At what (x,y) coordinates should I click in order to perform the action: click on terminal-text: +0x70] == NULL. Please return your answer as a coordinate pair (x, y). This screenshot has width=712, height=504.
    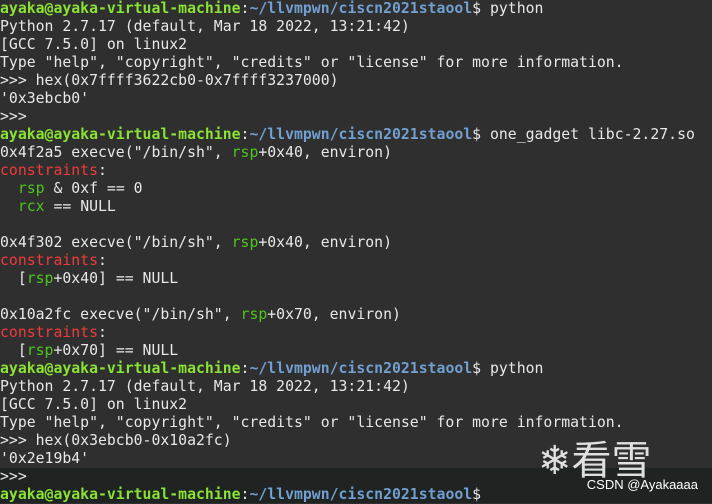
    Looking at the image, I should click on (116, 350).